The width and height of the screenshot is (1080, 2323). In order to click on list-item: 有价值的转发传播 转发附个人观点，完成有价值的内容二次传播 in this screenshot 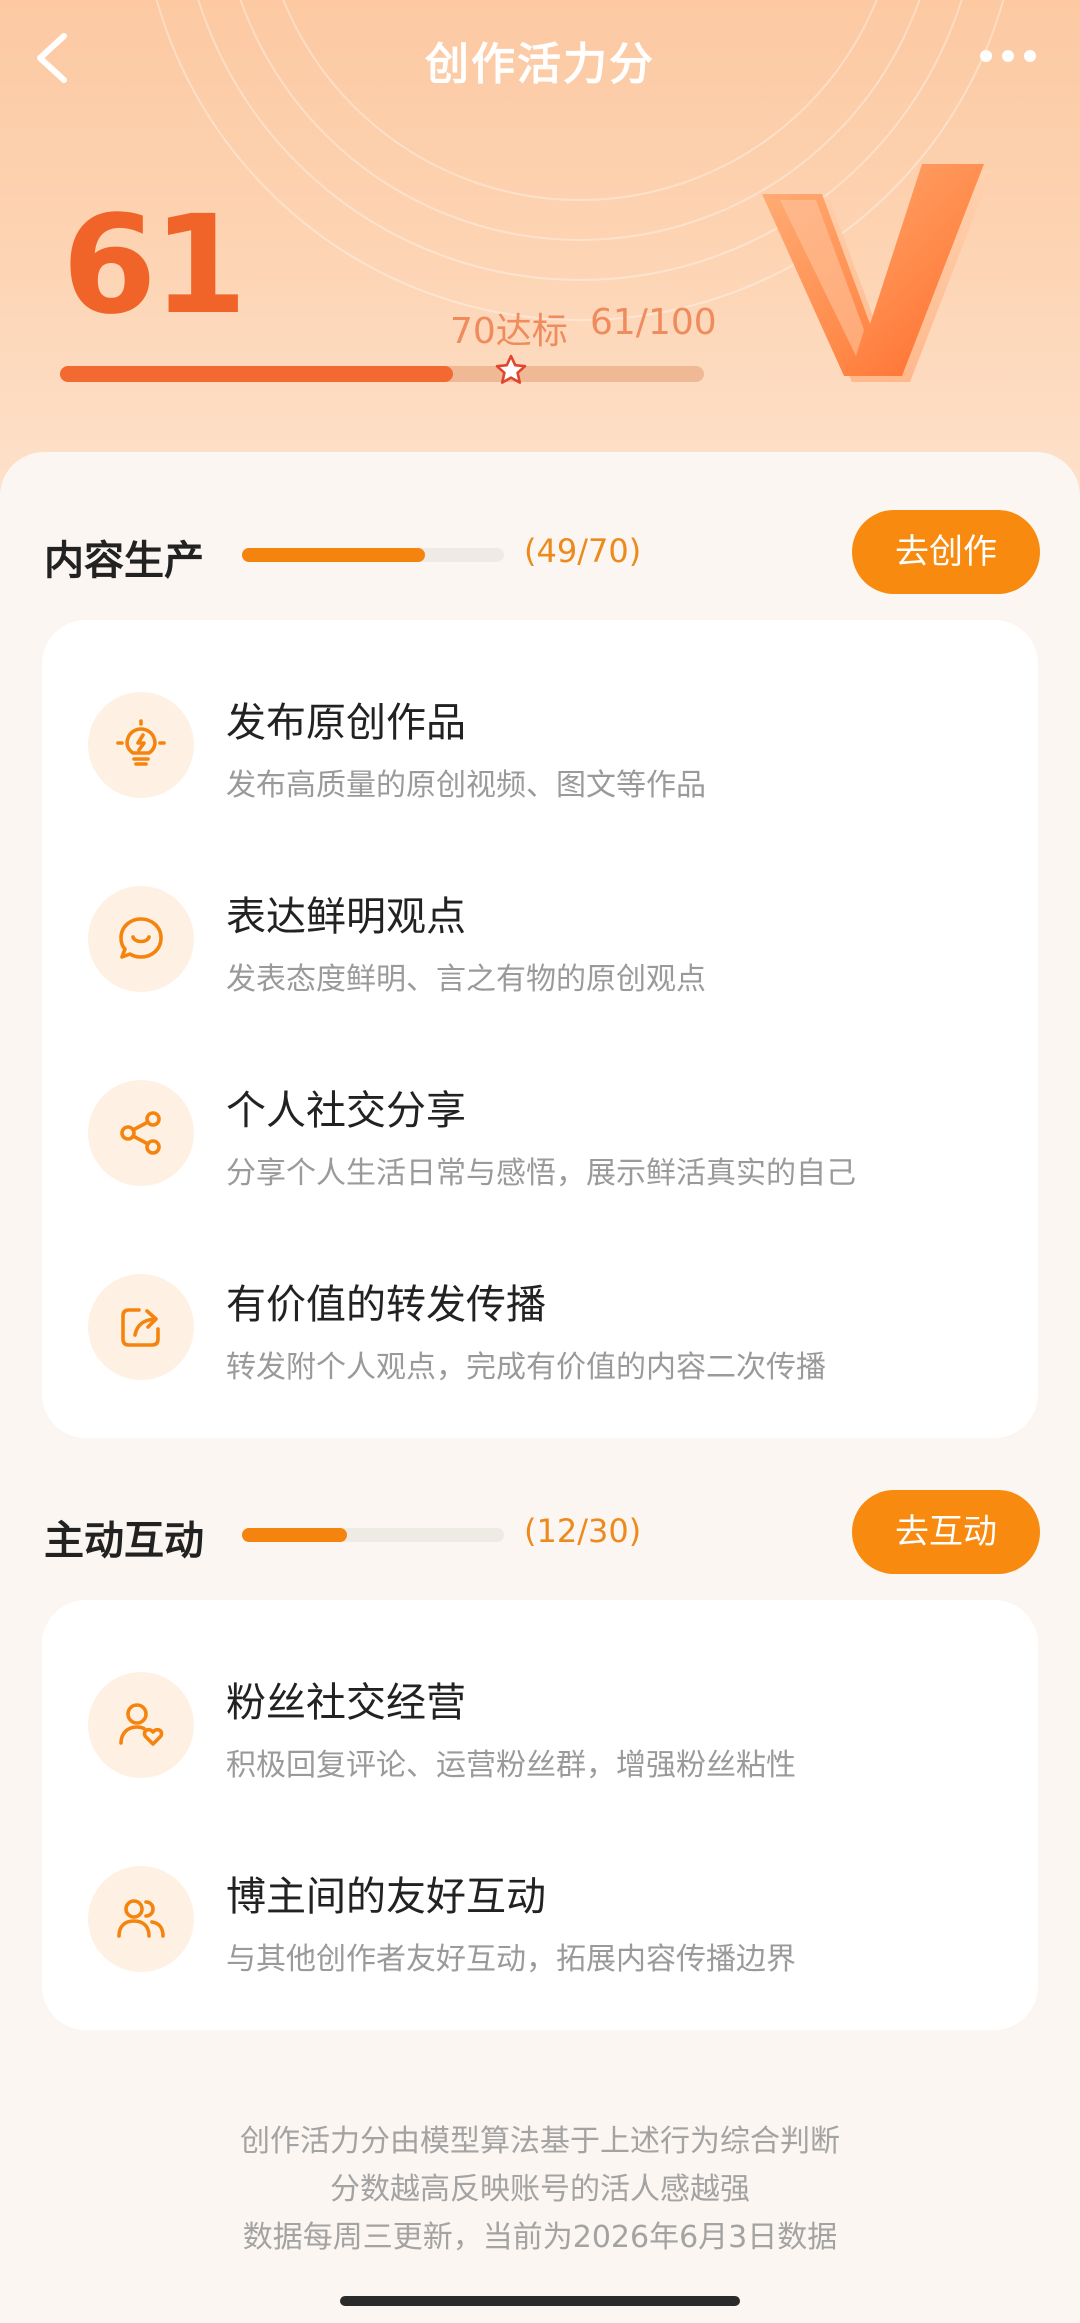, I will do `click(540, 1319)`.